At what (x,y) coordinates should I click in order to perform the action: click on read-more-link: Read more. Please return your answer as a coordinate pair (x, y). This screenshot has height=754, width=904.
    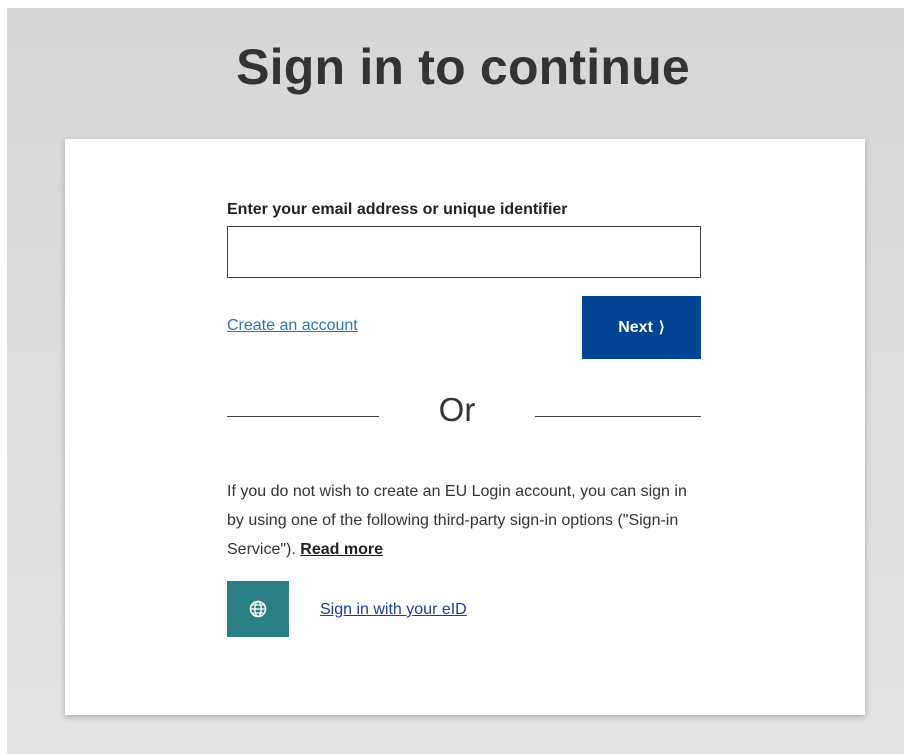
    Looking at the image, I should click on (341, 549).